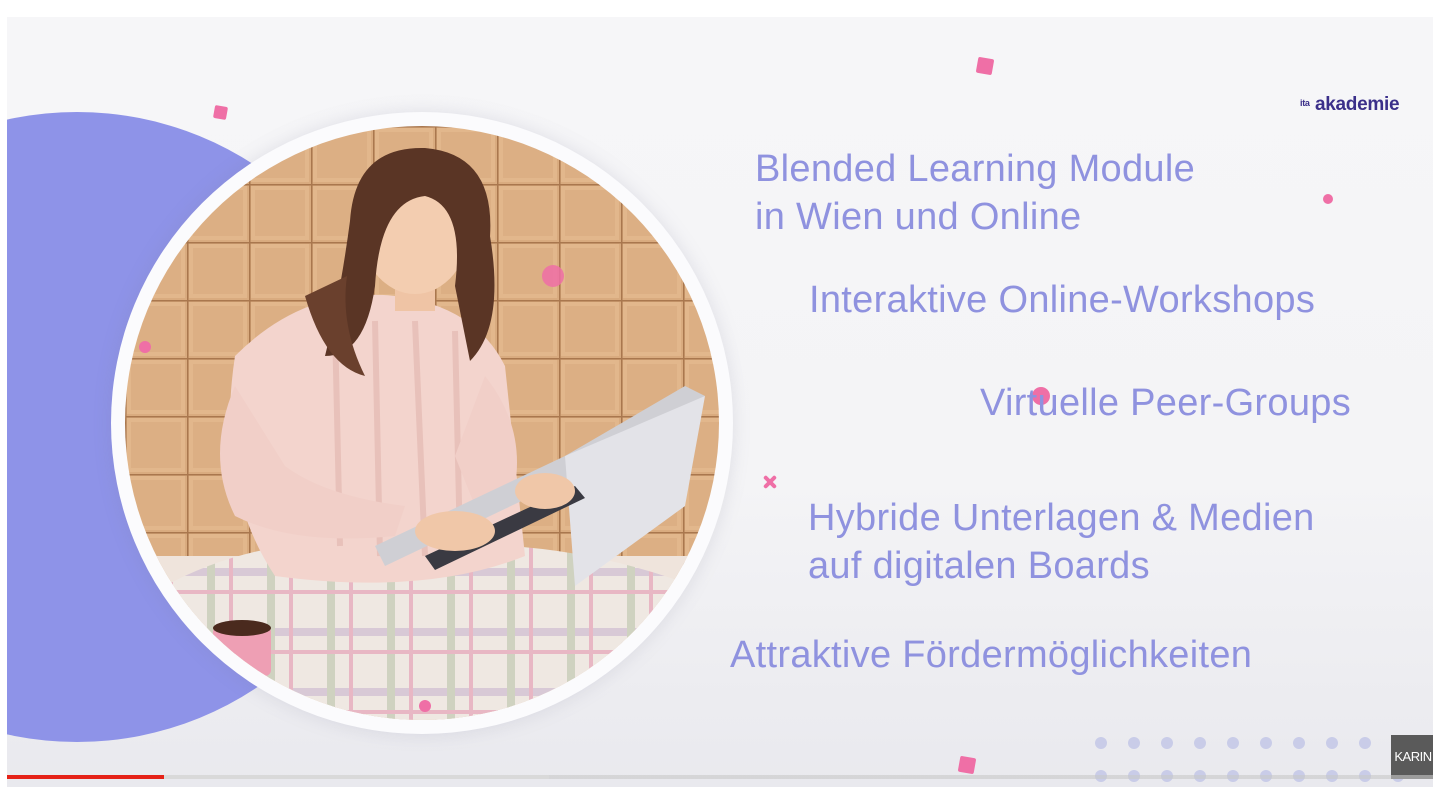 The width and height of the screenshot is (1433, 787). What do you see at coordinates (1061, 518) in the screenshot?
I see `headline-line: Hybride Unterlagen & Medien` at bounding box center [1061, 518].